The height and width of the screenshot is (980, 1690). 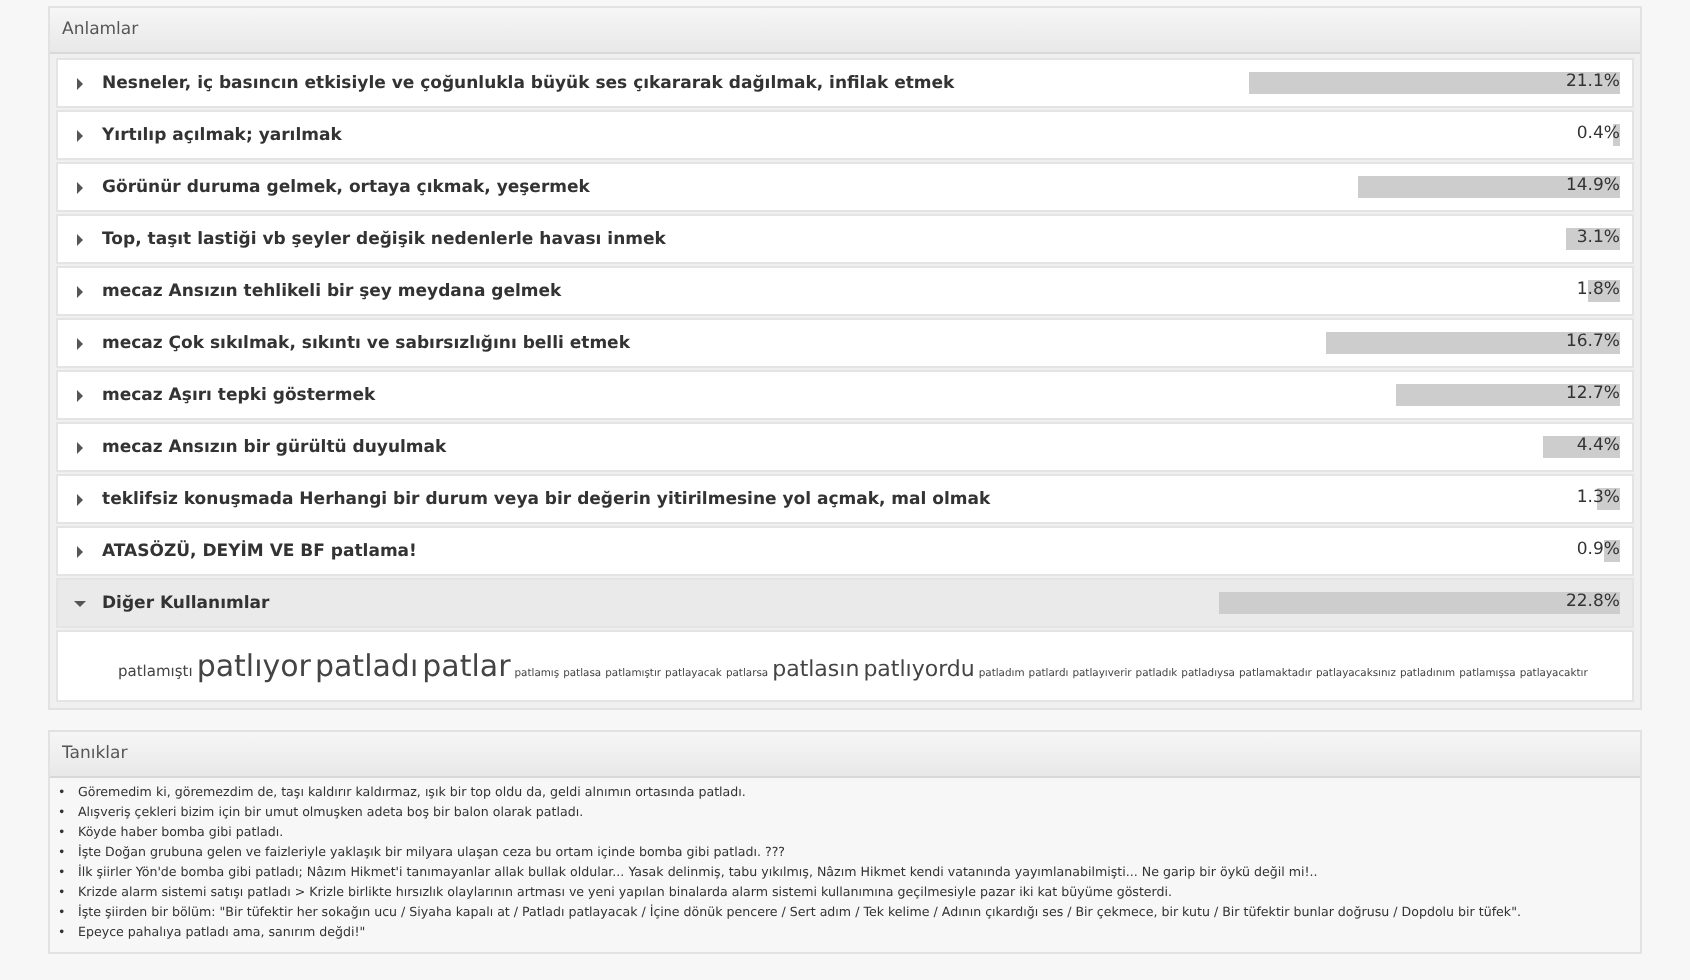 I want to click on meaning-row: Top, taşıt lastiği vb şeyler değişik nedenlerle havası inmek 3.1%, so click(x=845, y=239).